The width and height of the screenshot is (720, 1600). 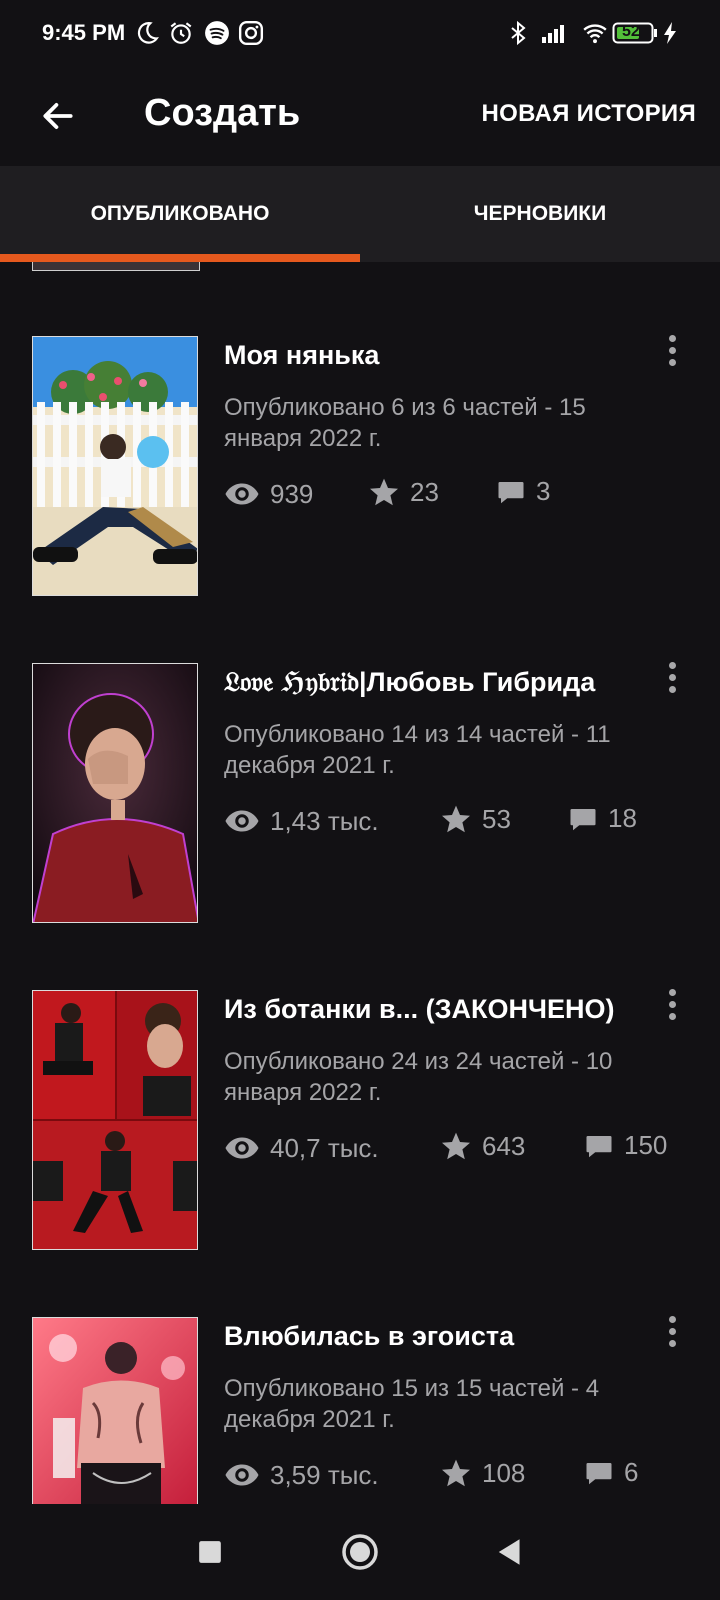 I want to click on bluetooth-icon, so click(x=518, y=35).